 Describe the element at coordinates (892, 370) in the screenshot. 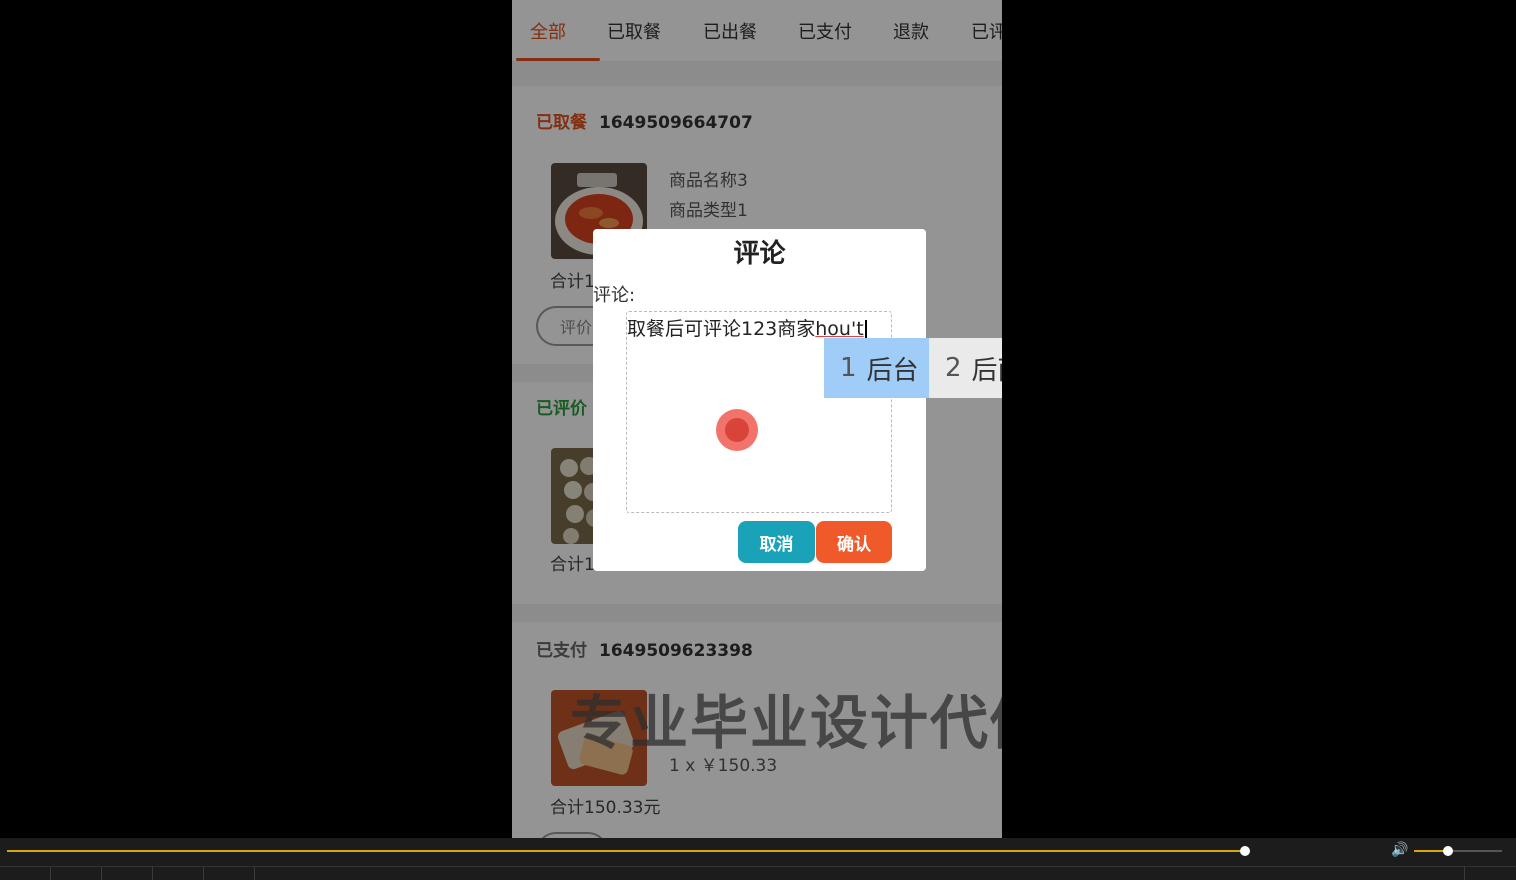

I see `ime-candidate-text: 后台` at that location.